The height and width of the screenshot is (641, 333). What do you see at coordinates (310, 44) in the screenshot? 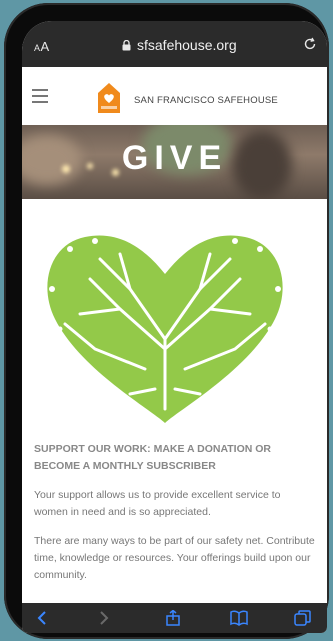
I see `reload-icon` at bounding box center [310, 44].